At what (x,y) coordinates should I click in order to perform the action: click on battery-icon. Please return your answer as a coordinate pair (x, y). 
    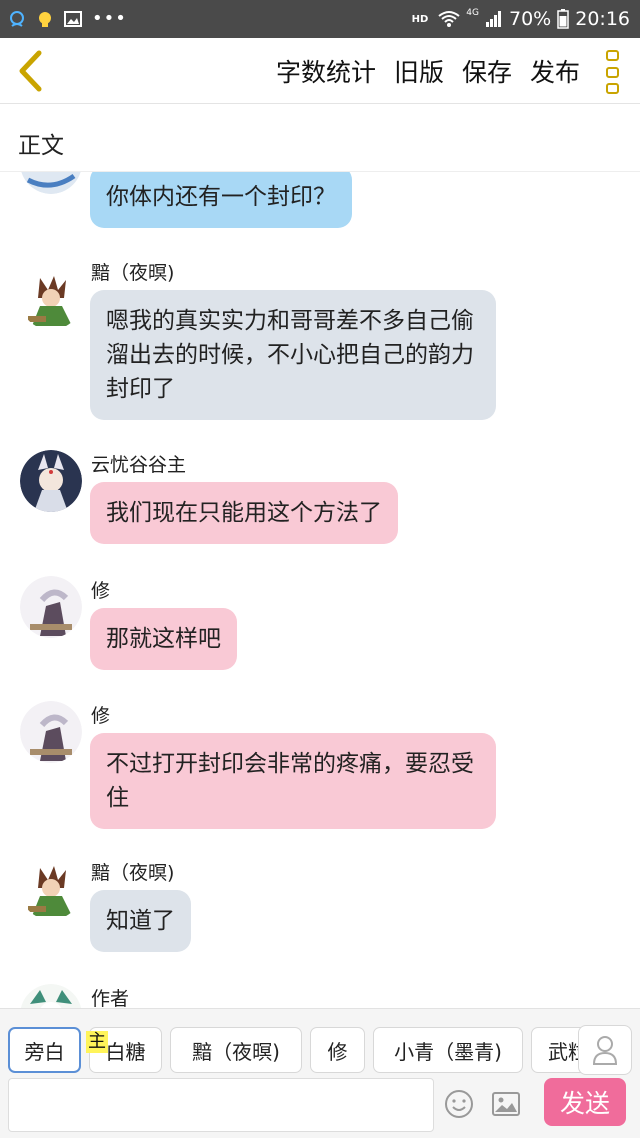
    Looking at the image, I should click on (563, 19).